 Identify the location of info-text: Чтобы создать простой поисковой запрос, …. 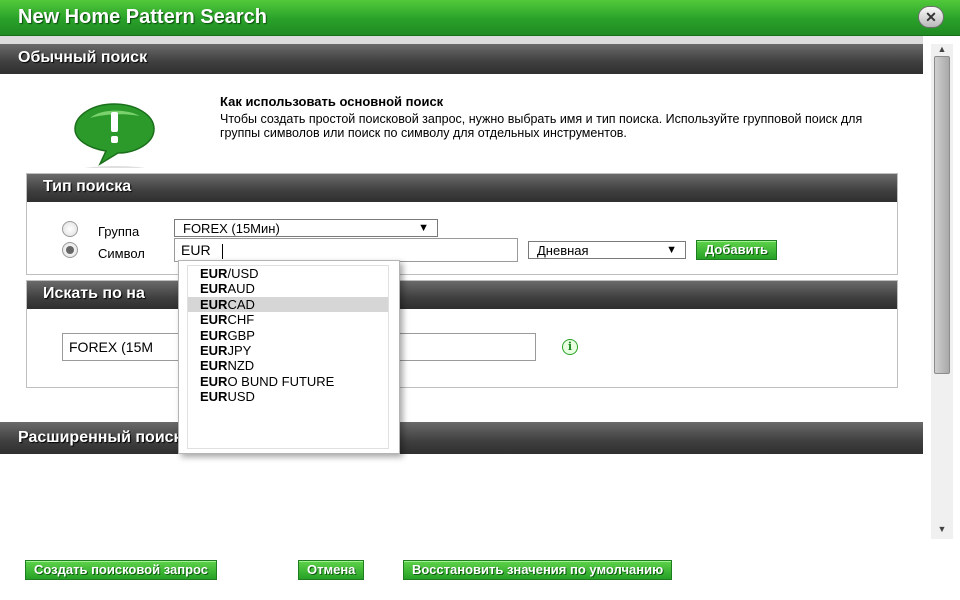
(541, 126).